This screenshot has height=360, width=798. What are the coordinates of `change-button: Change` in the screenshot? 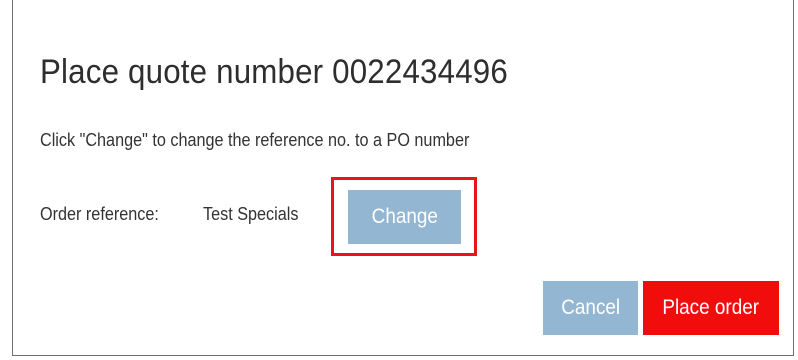 It's located at (404, 217).